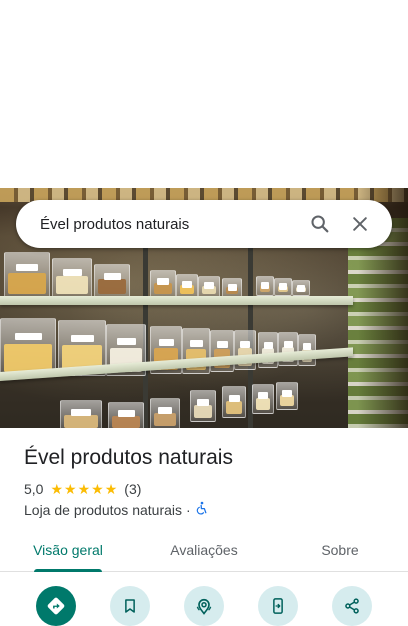  I want to click on send-to-phone-button, so click(278, 606).